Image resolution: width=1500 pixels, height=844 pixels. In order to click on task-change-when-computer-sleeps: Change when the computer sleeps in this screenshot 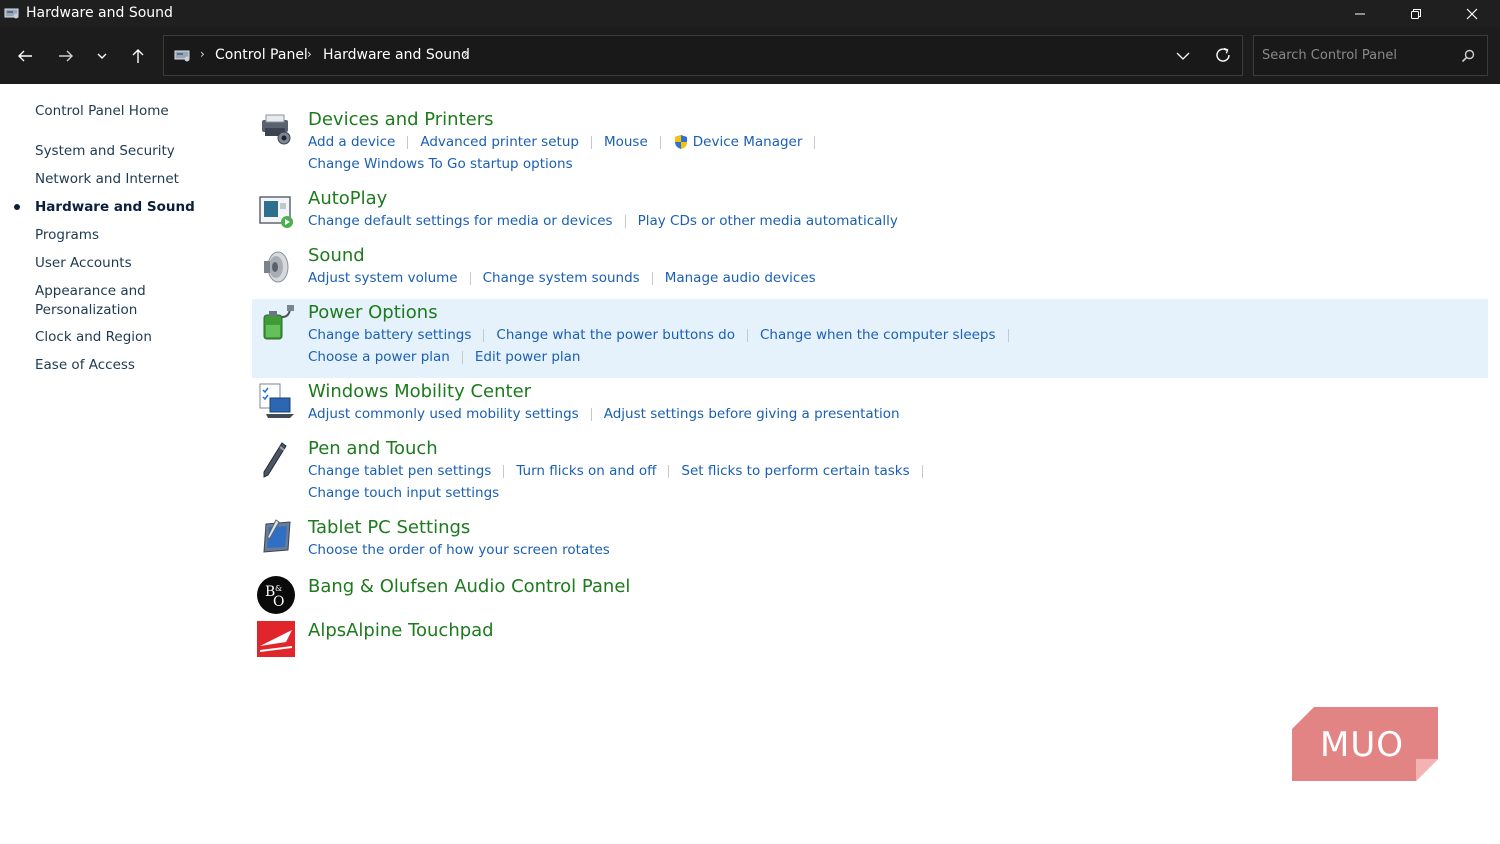, I will do `click(878, 335)`.